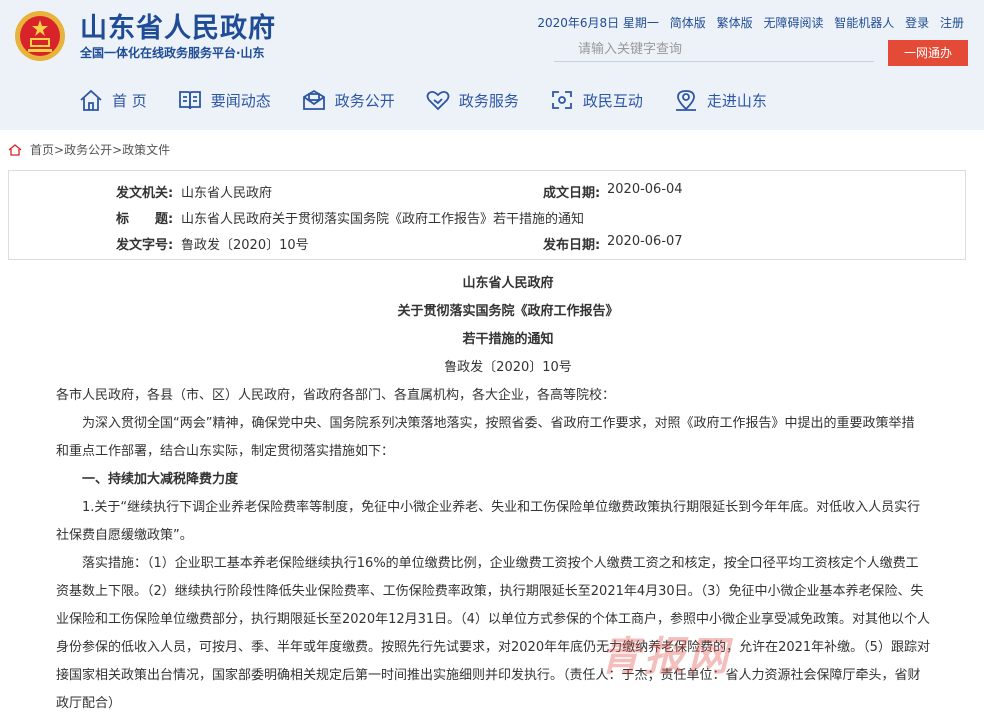  I want to click on title-value: 山东省人民政府关于贯彻落实国务院《政府工作报告》若干措施的通知, so click(383, 219).